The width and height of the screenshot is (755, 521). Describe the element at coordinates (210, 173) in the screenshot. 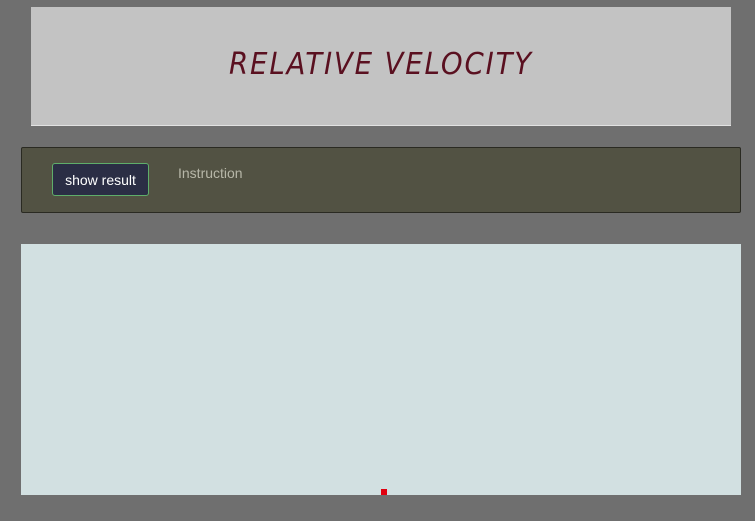

I see `instruction-link: Instruction` at that location.